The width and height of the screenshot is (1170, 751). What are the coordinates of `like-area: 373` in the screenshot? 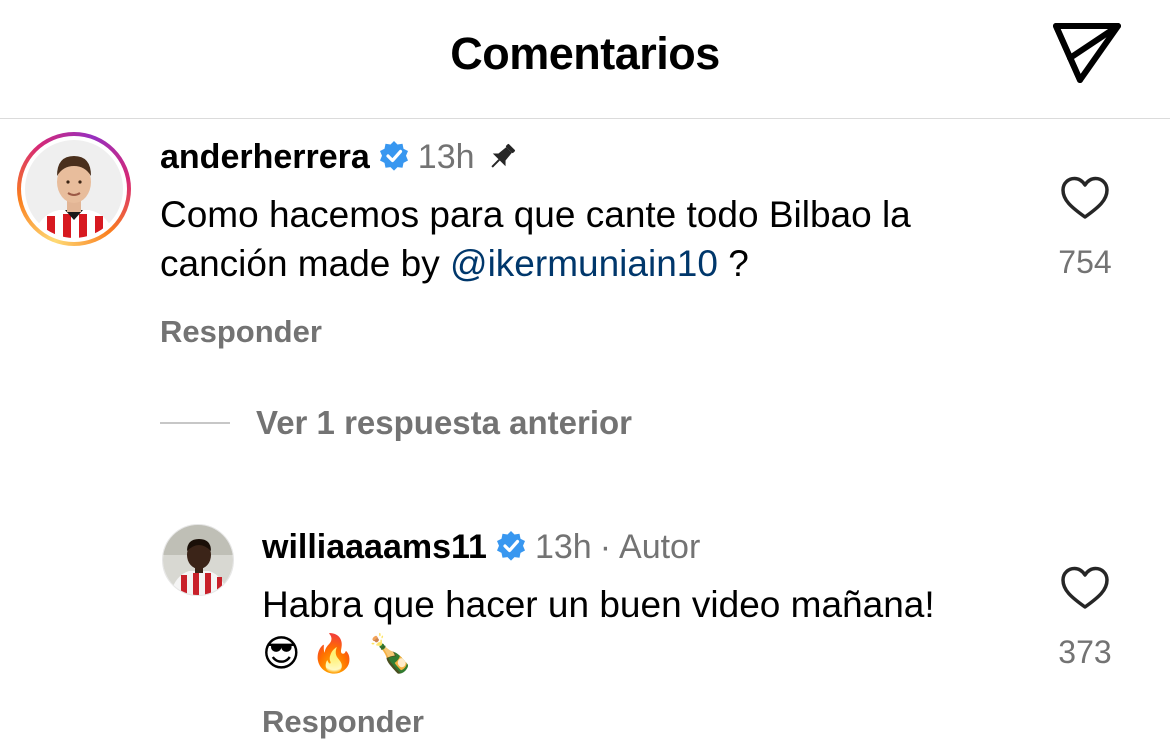 It's located at (1085, 618).